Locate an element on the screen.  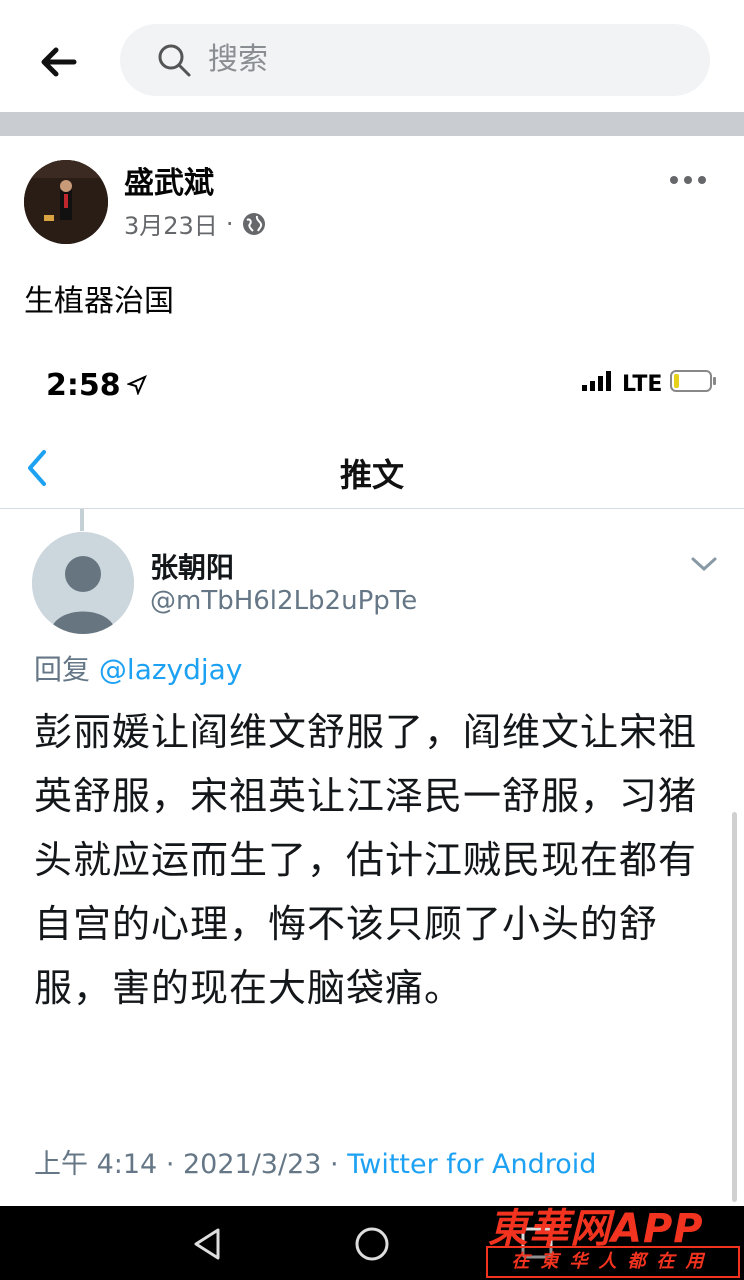
reply-mention: @lazydjay is located at coordinates (171, 669).